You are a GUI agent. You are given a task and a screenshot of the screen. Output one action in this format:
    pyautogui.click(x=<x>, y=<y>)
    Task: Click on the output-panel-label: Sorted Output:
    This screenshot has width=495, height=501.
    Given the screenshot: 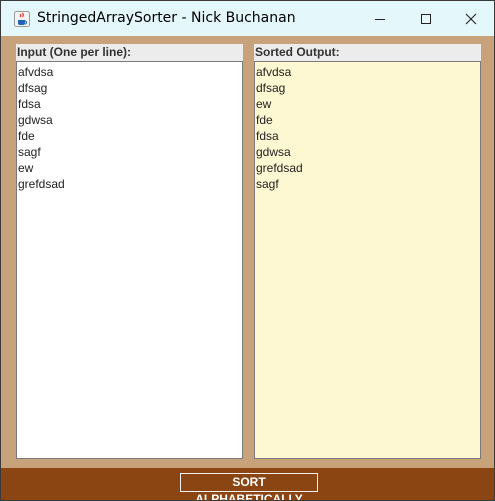 What is the action you would take?
    pyautogui.click(x=367, y=52)
    